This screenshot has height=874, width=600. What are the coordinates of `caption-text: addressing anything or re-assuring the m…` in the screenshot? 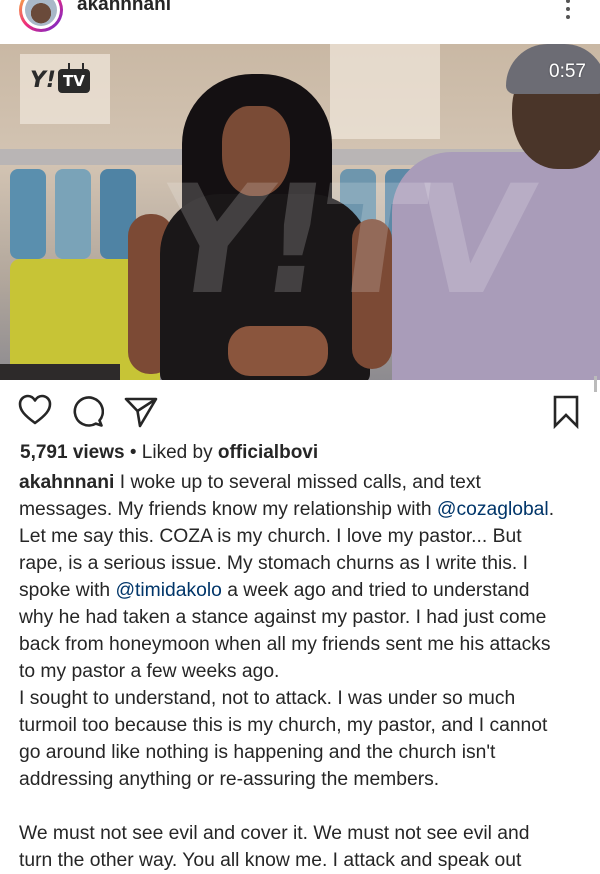 It's located at (229, 779).